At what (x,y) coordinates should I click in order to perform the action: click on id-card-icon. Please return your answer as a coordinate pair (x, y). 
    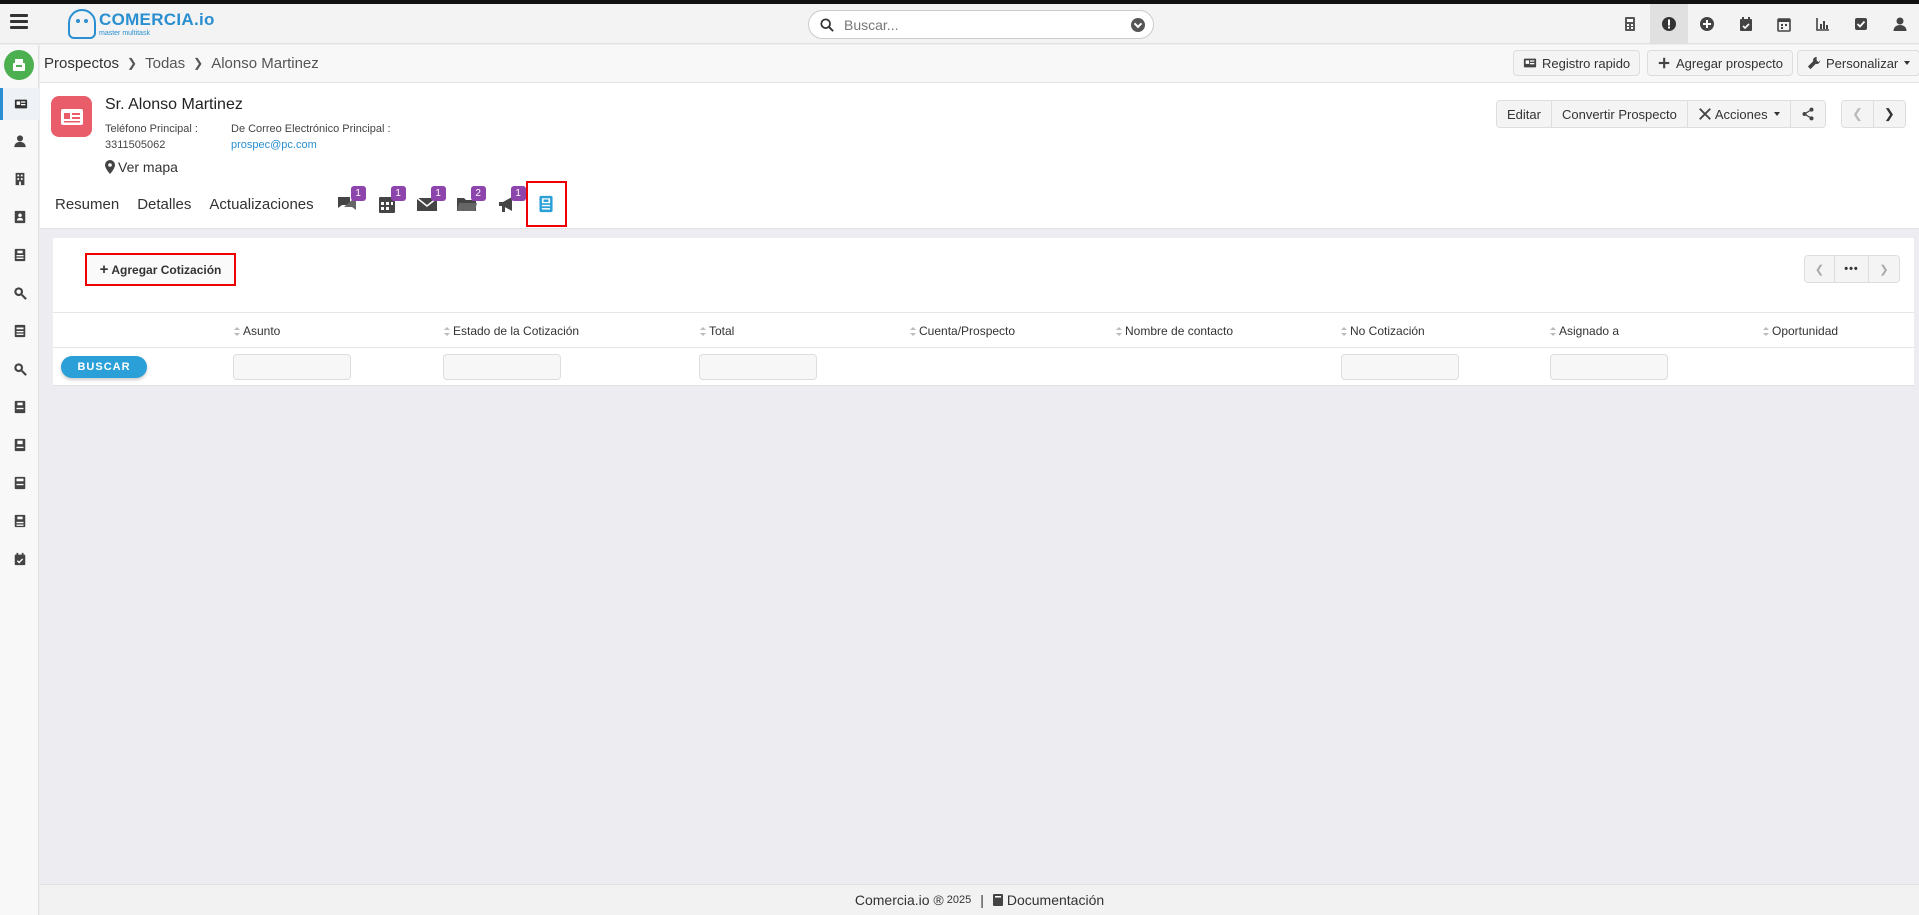
    Looking at the image, I should click on (1530, 63).